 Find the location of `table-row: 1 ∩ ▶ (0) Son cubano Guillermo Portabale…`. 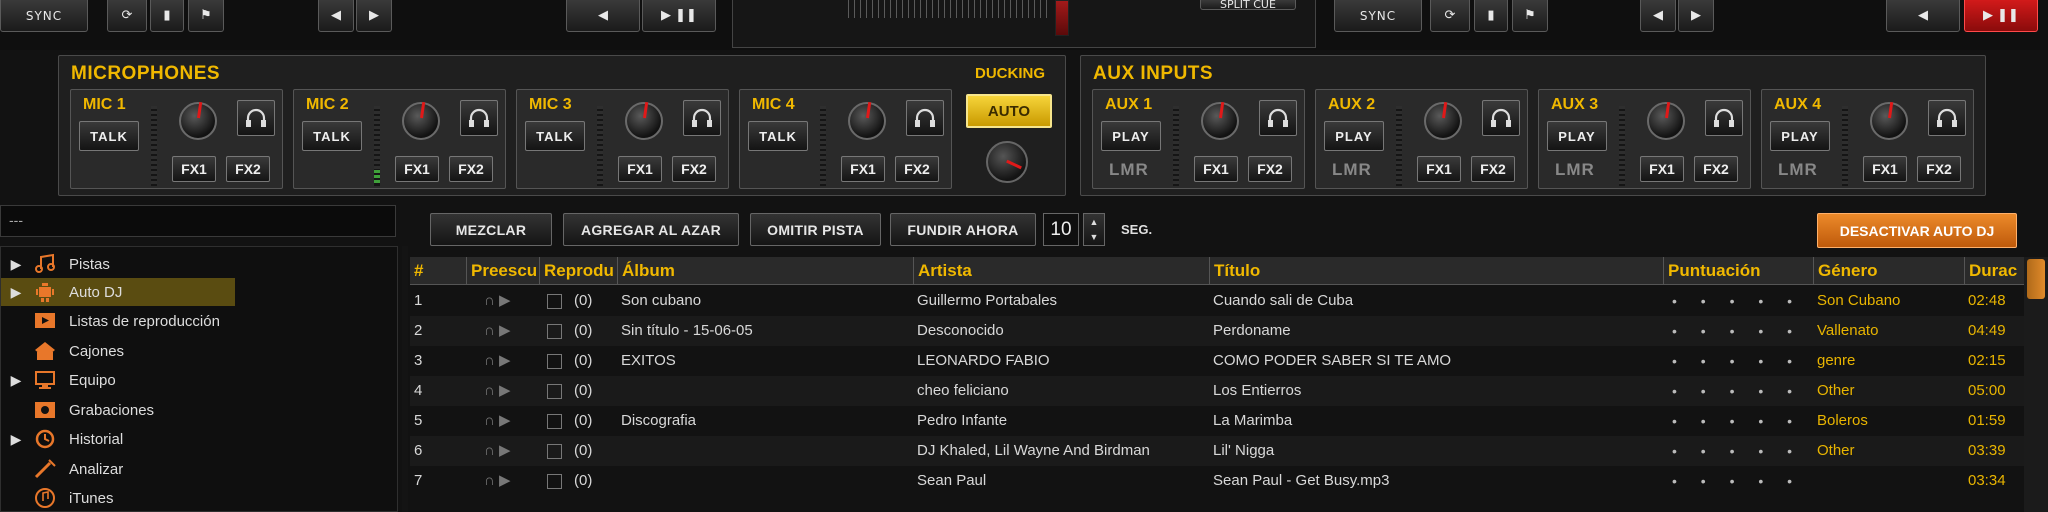

table-row: 1 ∩ ▶ (0) Son cubano Guillermo Portabale… is located at coordinates (1219, 301).